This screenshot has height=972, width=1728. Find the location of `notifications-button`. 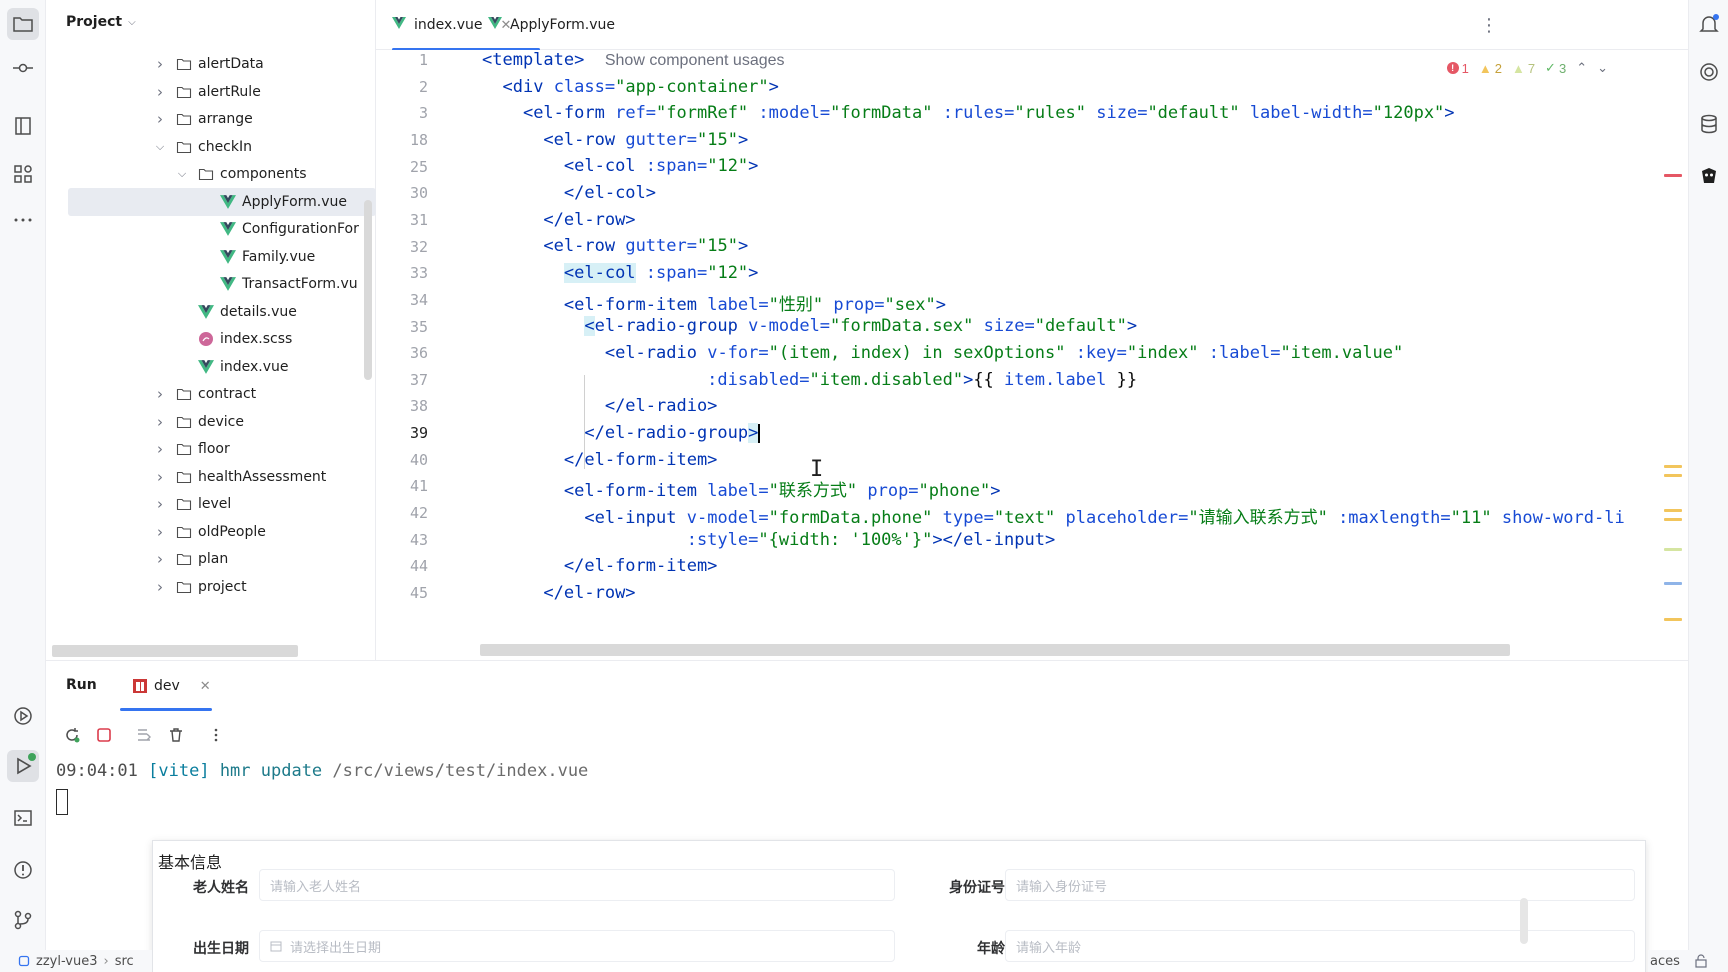

notifications-button is located at coordinates (1709, 24).